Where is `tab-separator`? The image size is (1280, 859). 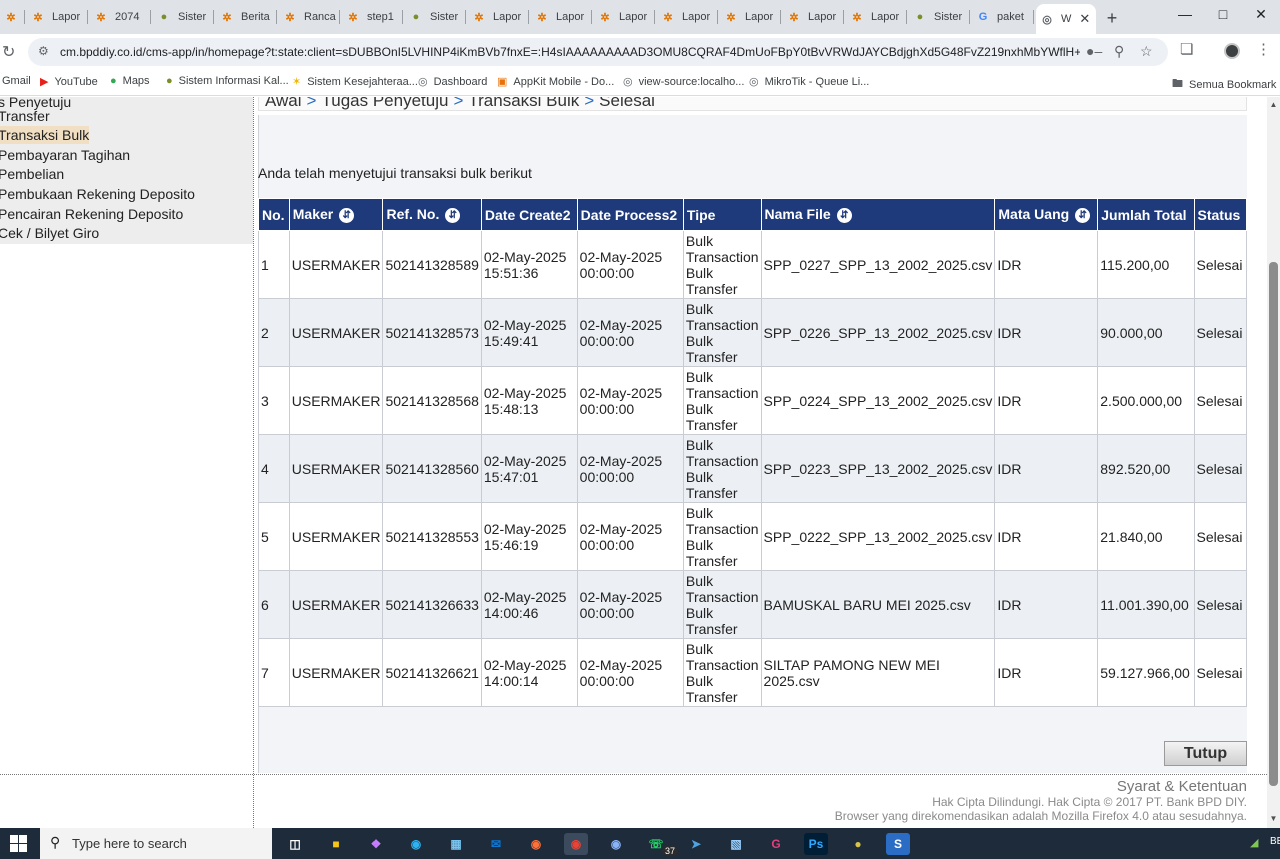 tab-separator is located at coordinates (339, 17).